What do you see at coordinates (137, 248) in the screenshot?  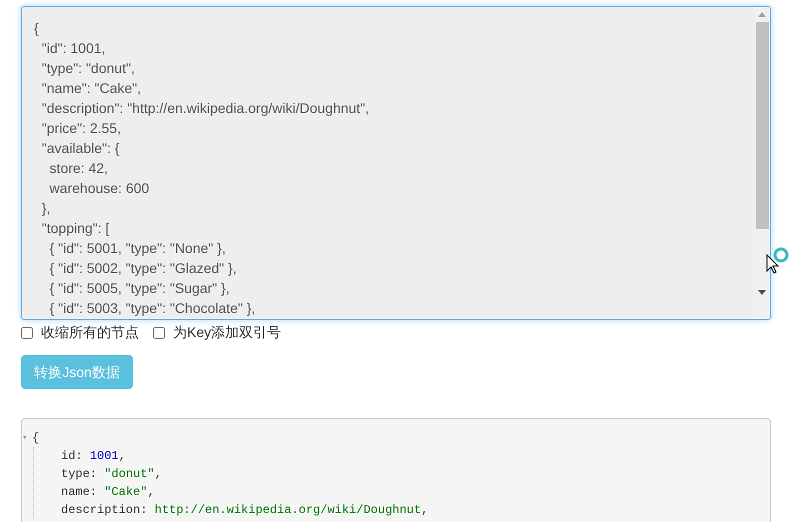 I see `code-line: { "id": 5001, "type": "None" },` at bounding box center [137, 248].